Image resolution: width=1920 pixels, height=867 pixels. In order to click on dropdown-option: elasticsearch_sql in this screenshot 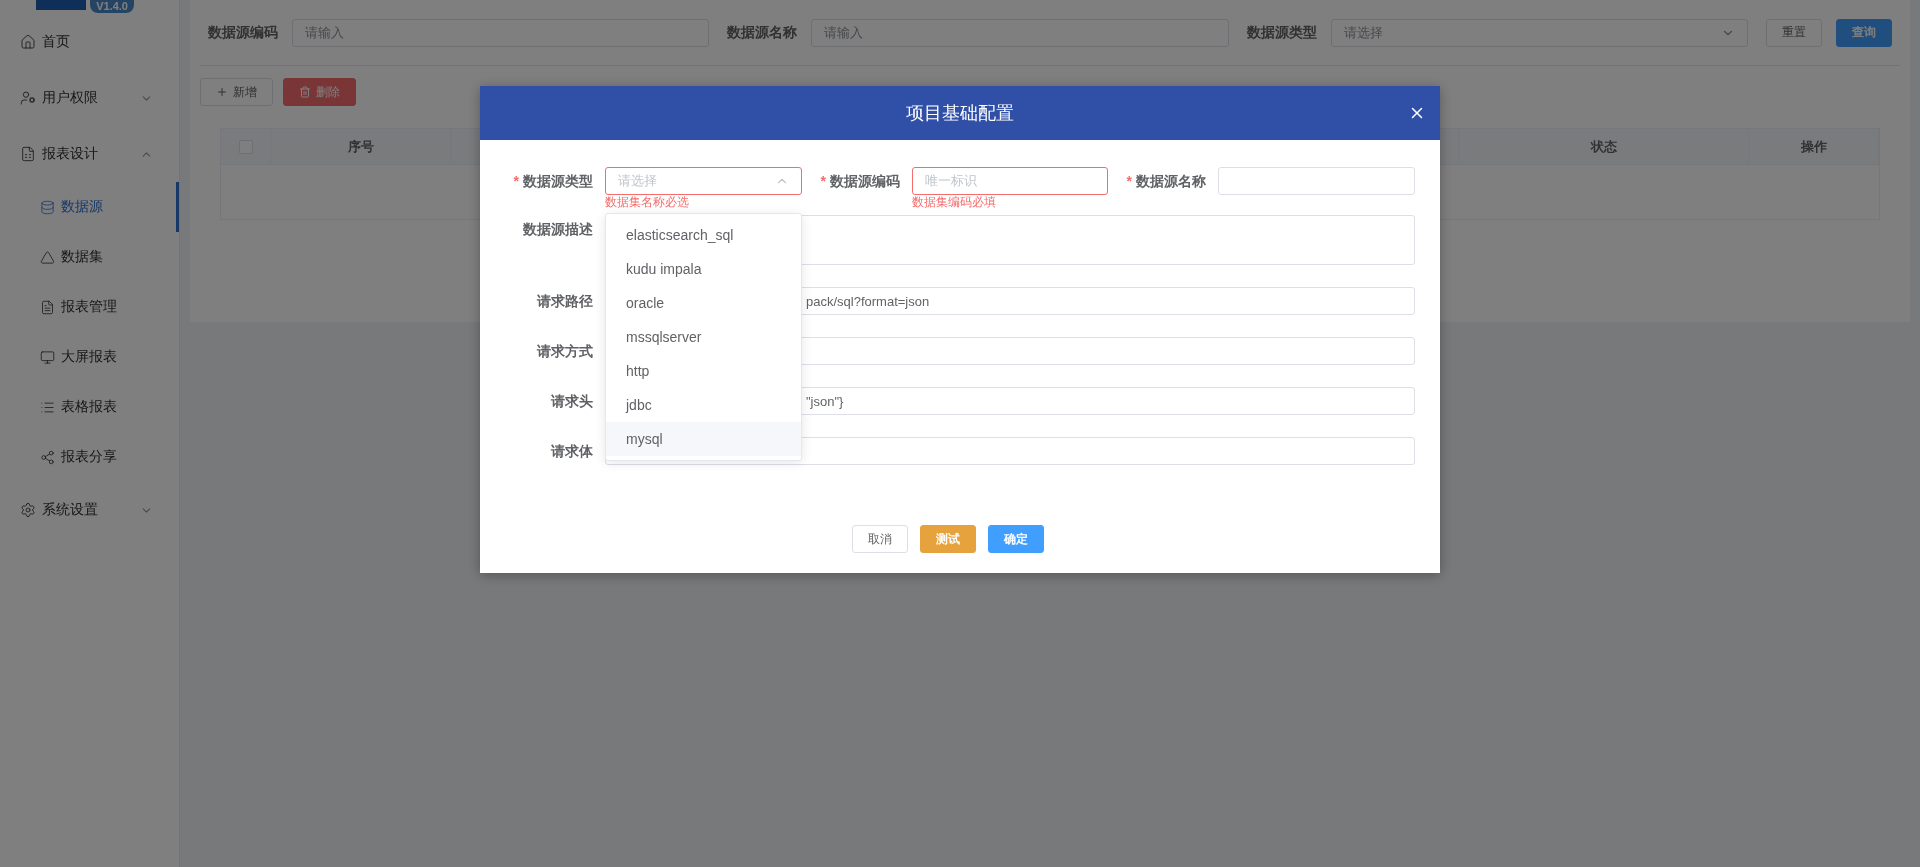, I will do `click(703, 235)`.